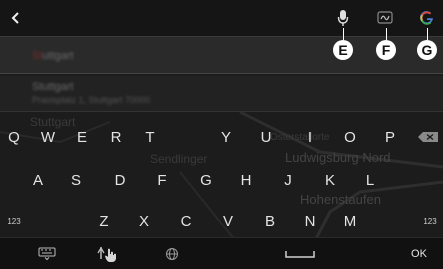  I want to click on google-search-button, so click(427, 18).